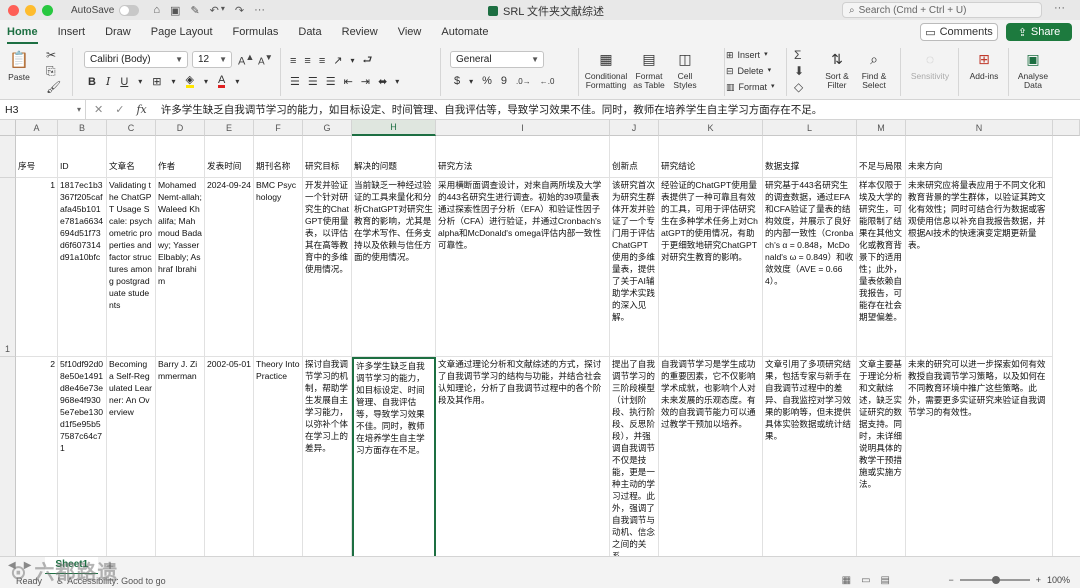 The image size is (1080, 588). What do you see at coordinates (799, 71) in the screenshot?
I see `fill-icon: ⬇` at bounding box center [799, 71].